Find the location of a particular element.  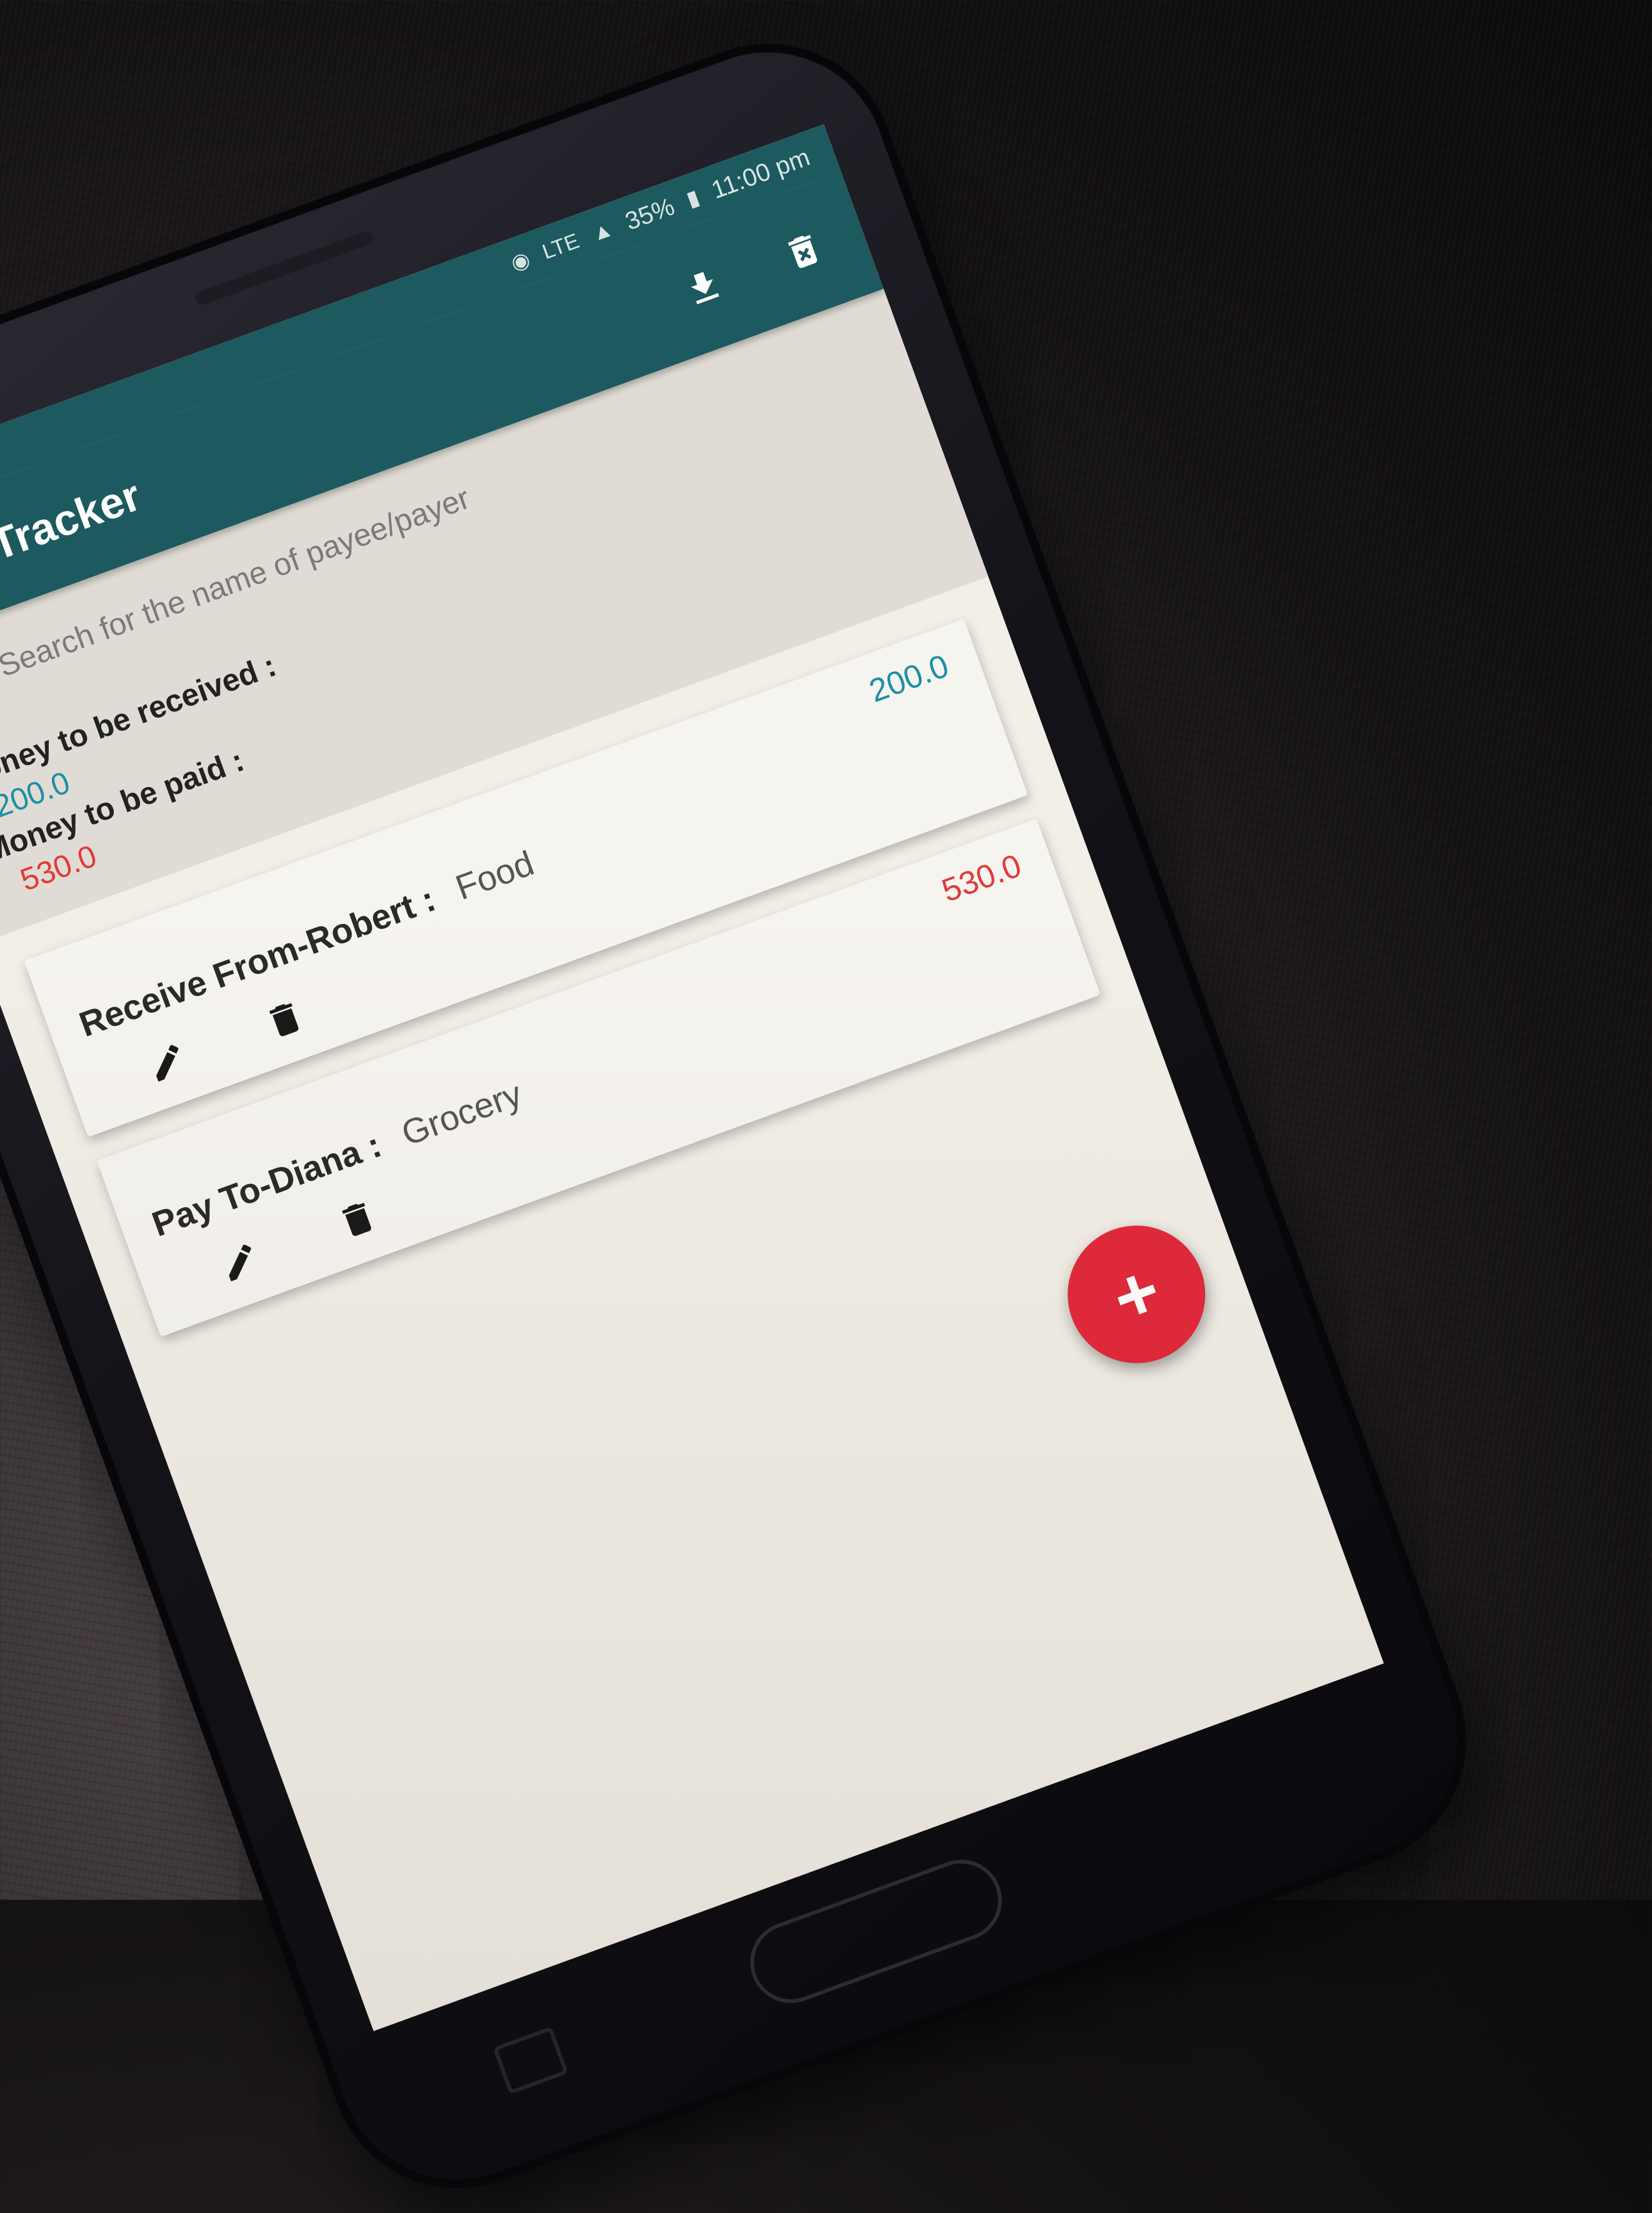

export-button is located at coordinates (703, 288).